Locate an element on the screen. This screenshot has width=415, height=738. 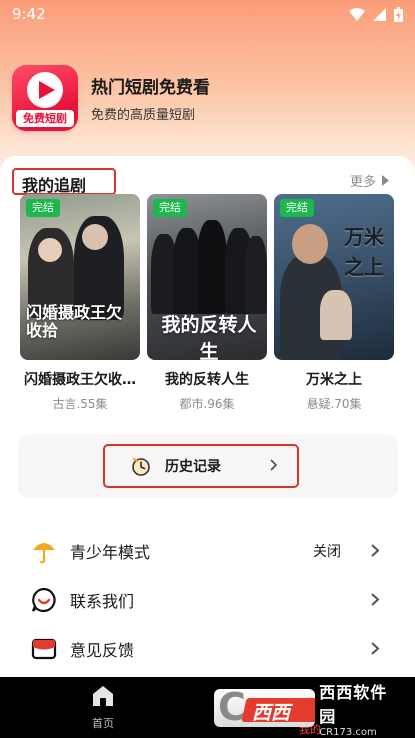
drama-card: 万米之上 完结 万米之上 悬疑.70集 is located at coordinates (334, 303).